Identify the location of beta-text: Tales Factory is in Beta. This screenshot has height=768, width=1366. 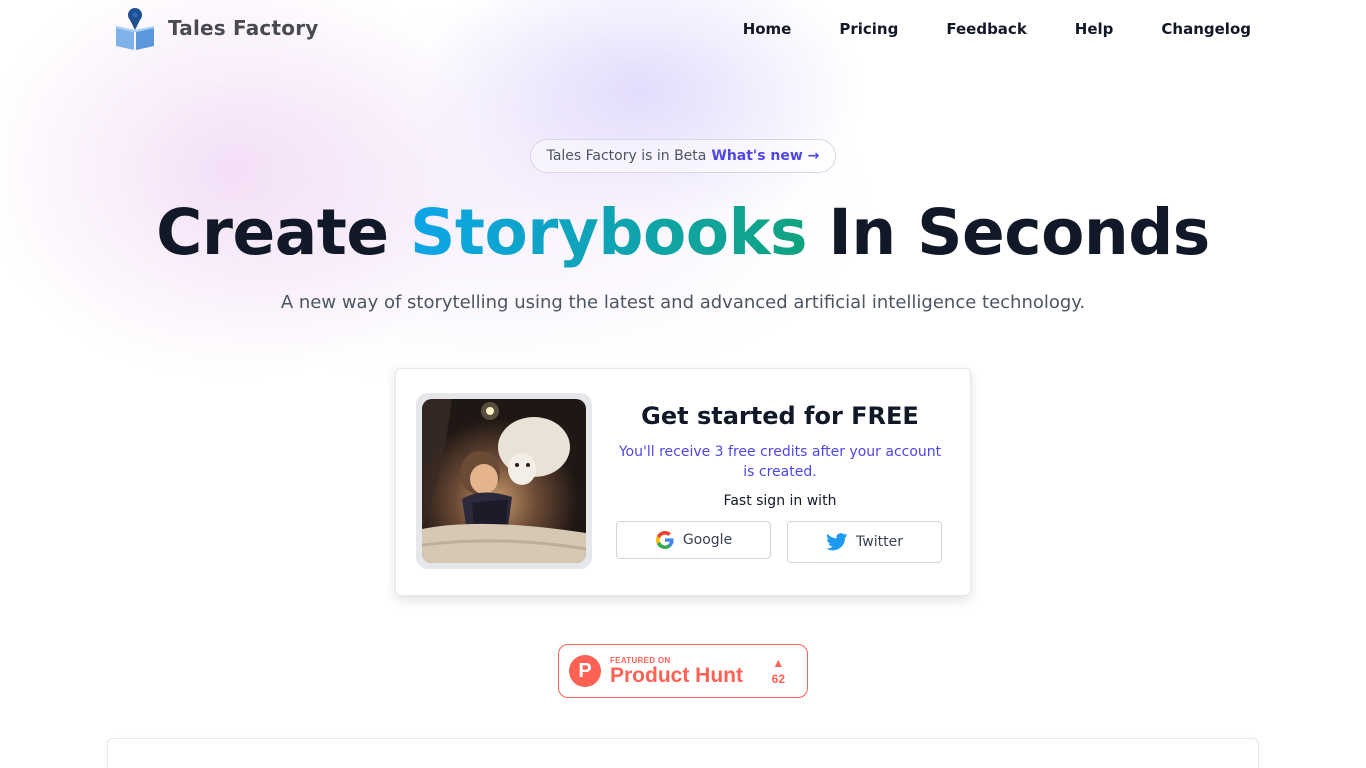
(626, 156).